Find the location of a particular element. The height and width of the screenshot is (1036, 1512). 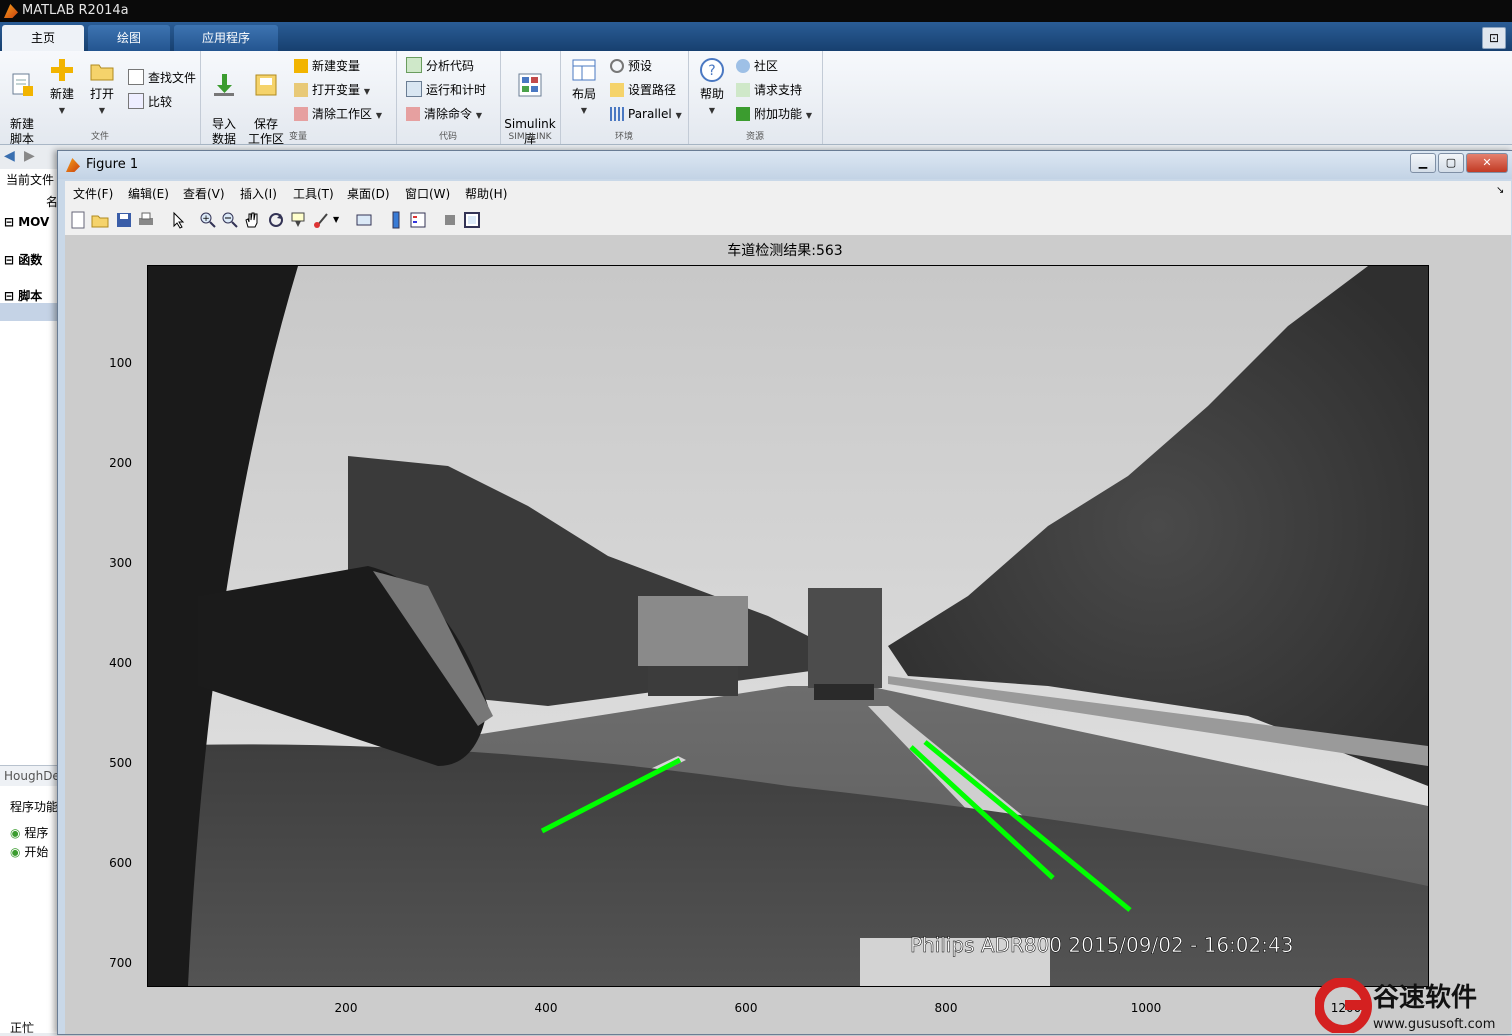

community-label: 社区 is located at coordinates (766, 66).